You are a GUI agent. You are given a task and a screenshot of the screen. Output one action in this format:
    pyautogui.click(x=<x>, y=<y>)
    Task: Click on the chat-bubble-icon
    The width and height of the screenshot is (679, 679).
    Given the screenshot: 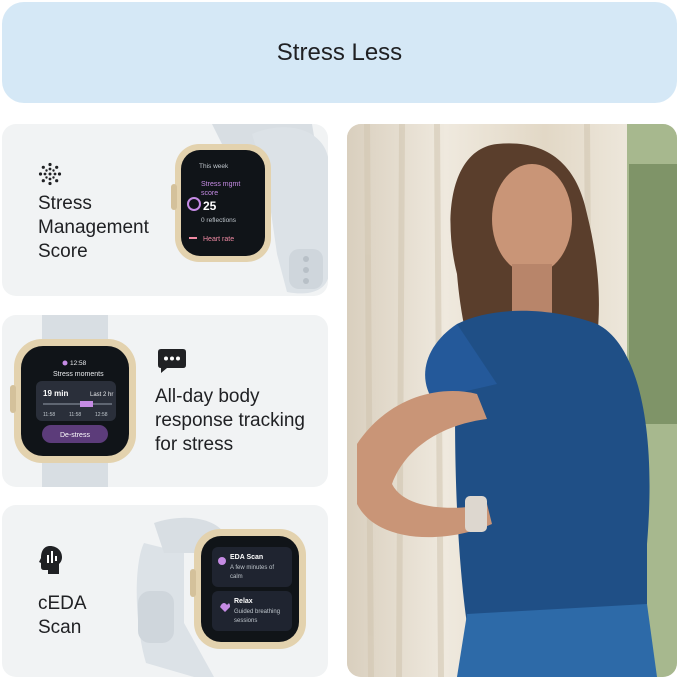 What is the action you would take?
    pyautogui.click(x=172, y=361)
    